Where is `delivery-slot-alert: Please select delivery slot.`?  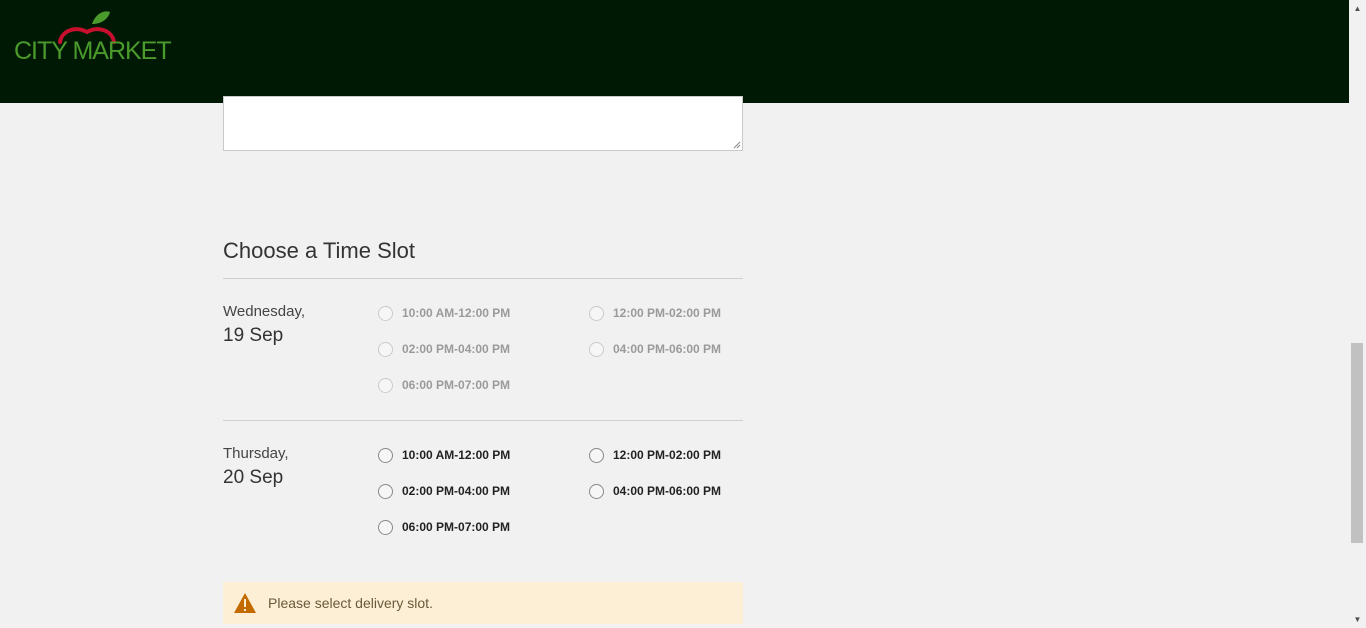
delivery-slot-alert: Please select delivery slot. is located at coordinates (483, 603).